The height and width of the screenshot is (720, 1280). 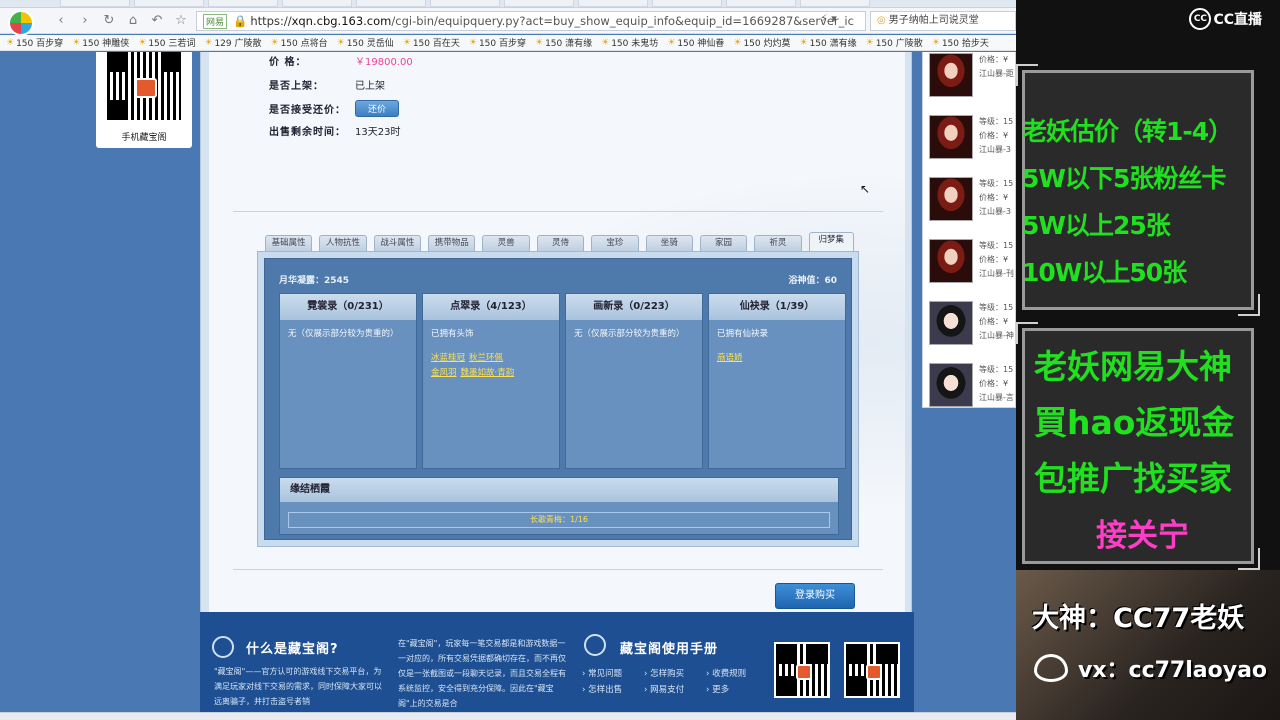 I want to click on tab-attribute: 战斗属性, so click(x=397, y=243).